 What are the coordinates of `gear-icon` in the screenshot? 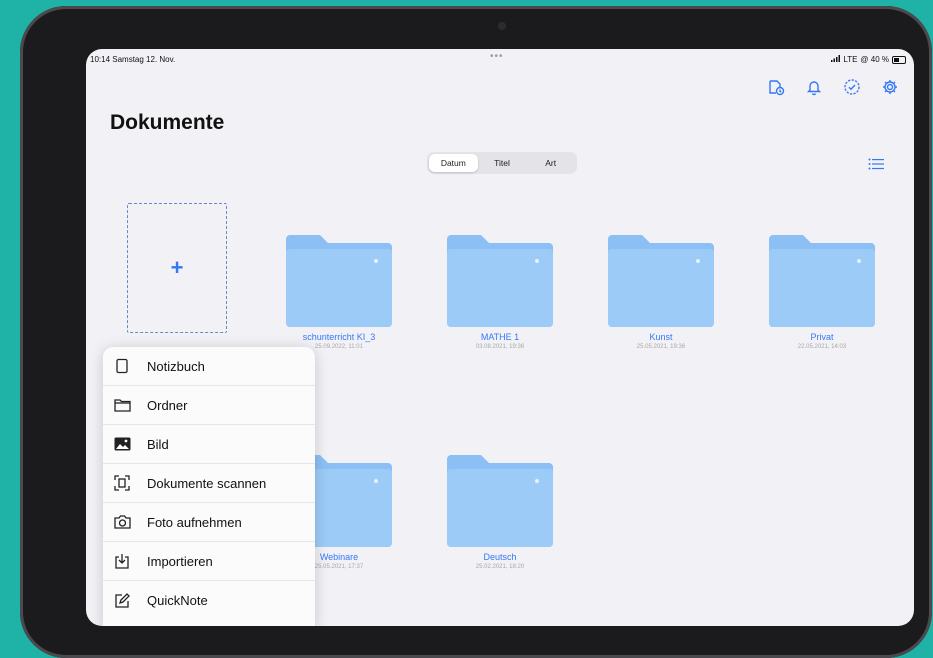 It's located at (890, 87).